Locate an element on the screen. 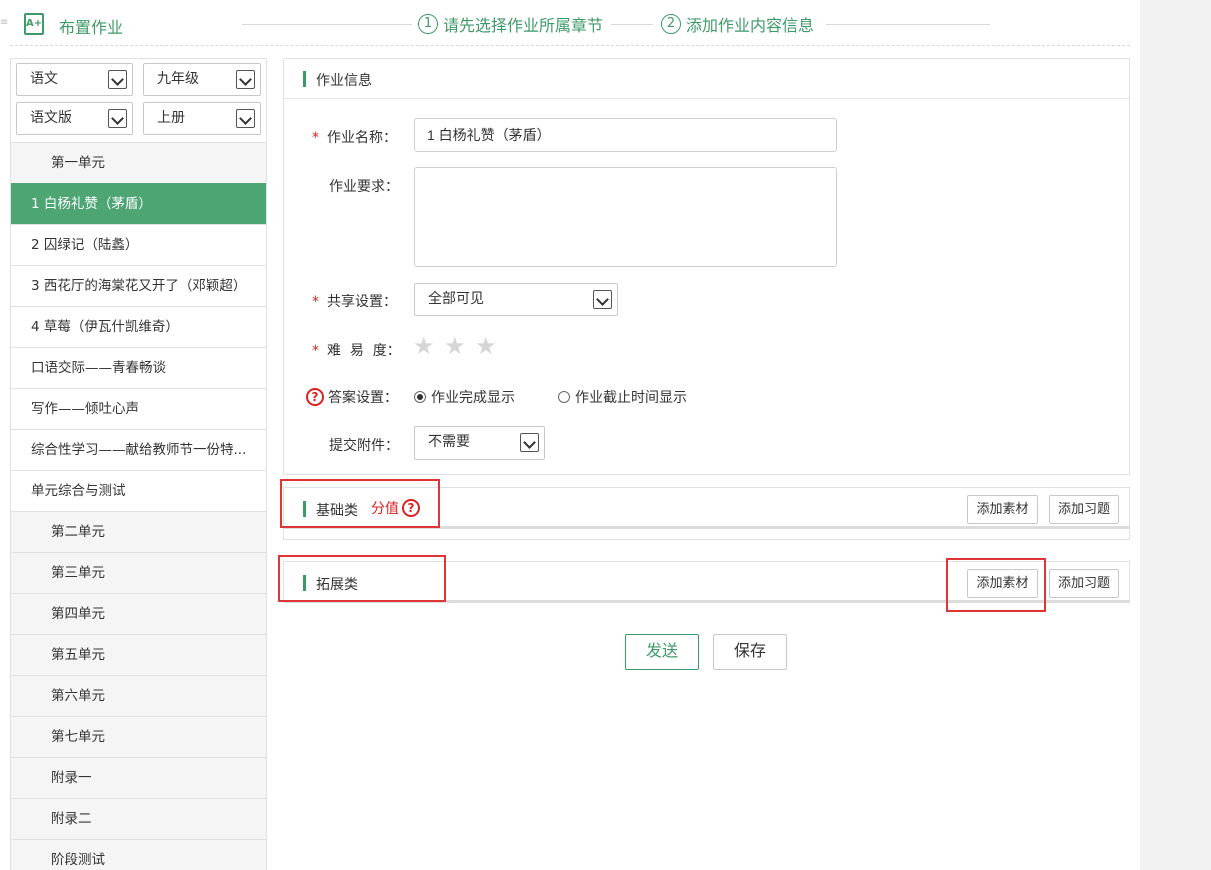 Image resolution: width=1211 pixels, height=870 pixels. share-value: 全部可见 is located at coordinates (456, 299).